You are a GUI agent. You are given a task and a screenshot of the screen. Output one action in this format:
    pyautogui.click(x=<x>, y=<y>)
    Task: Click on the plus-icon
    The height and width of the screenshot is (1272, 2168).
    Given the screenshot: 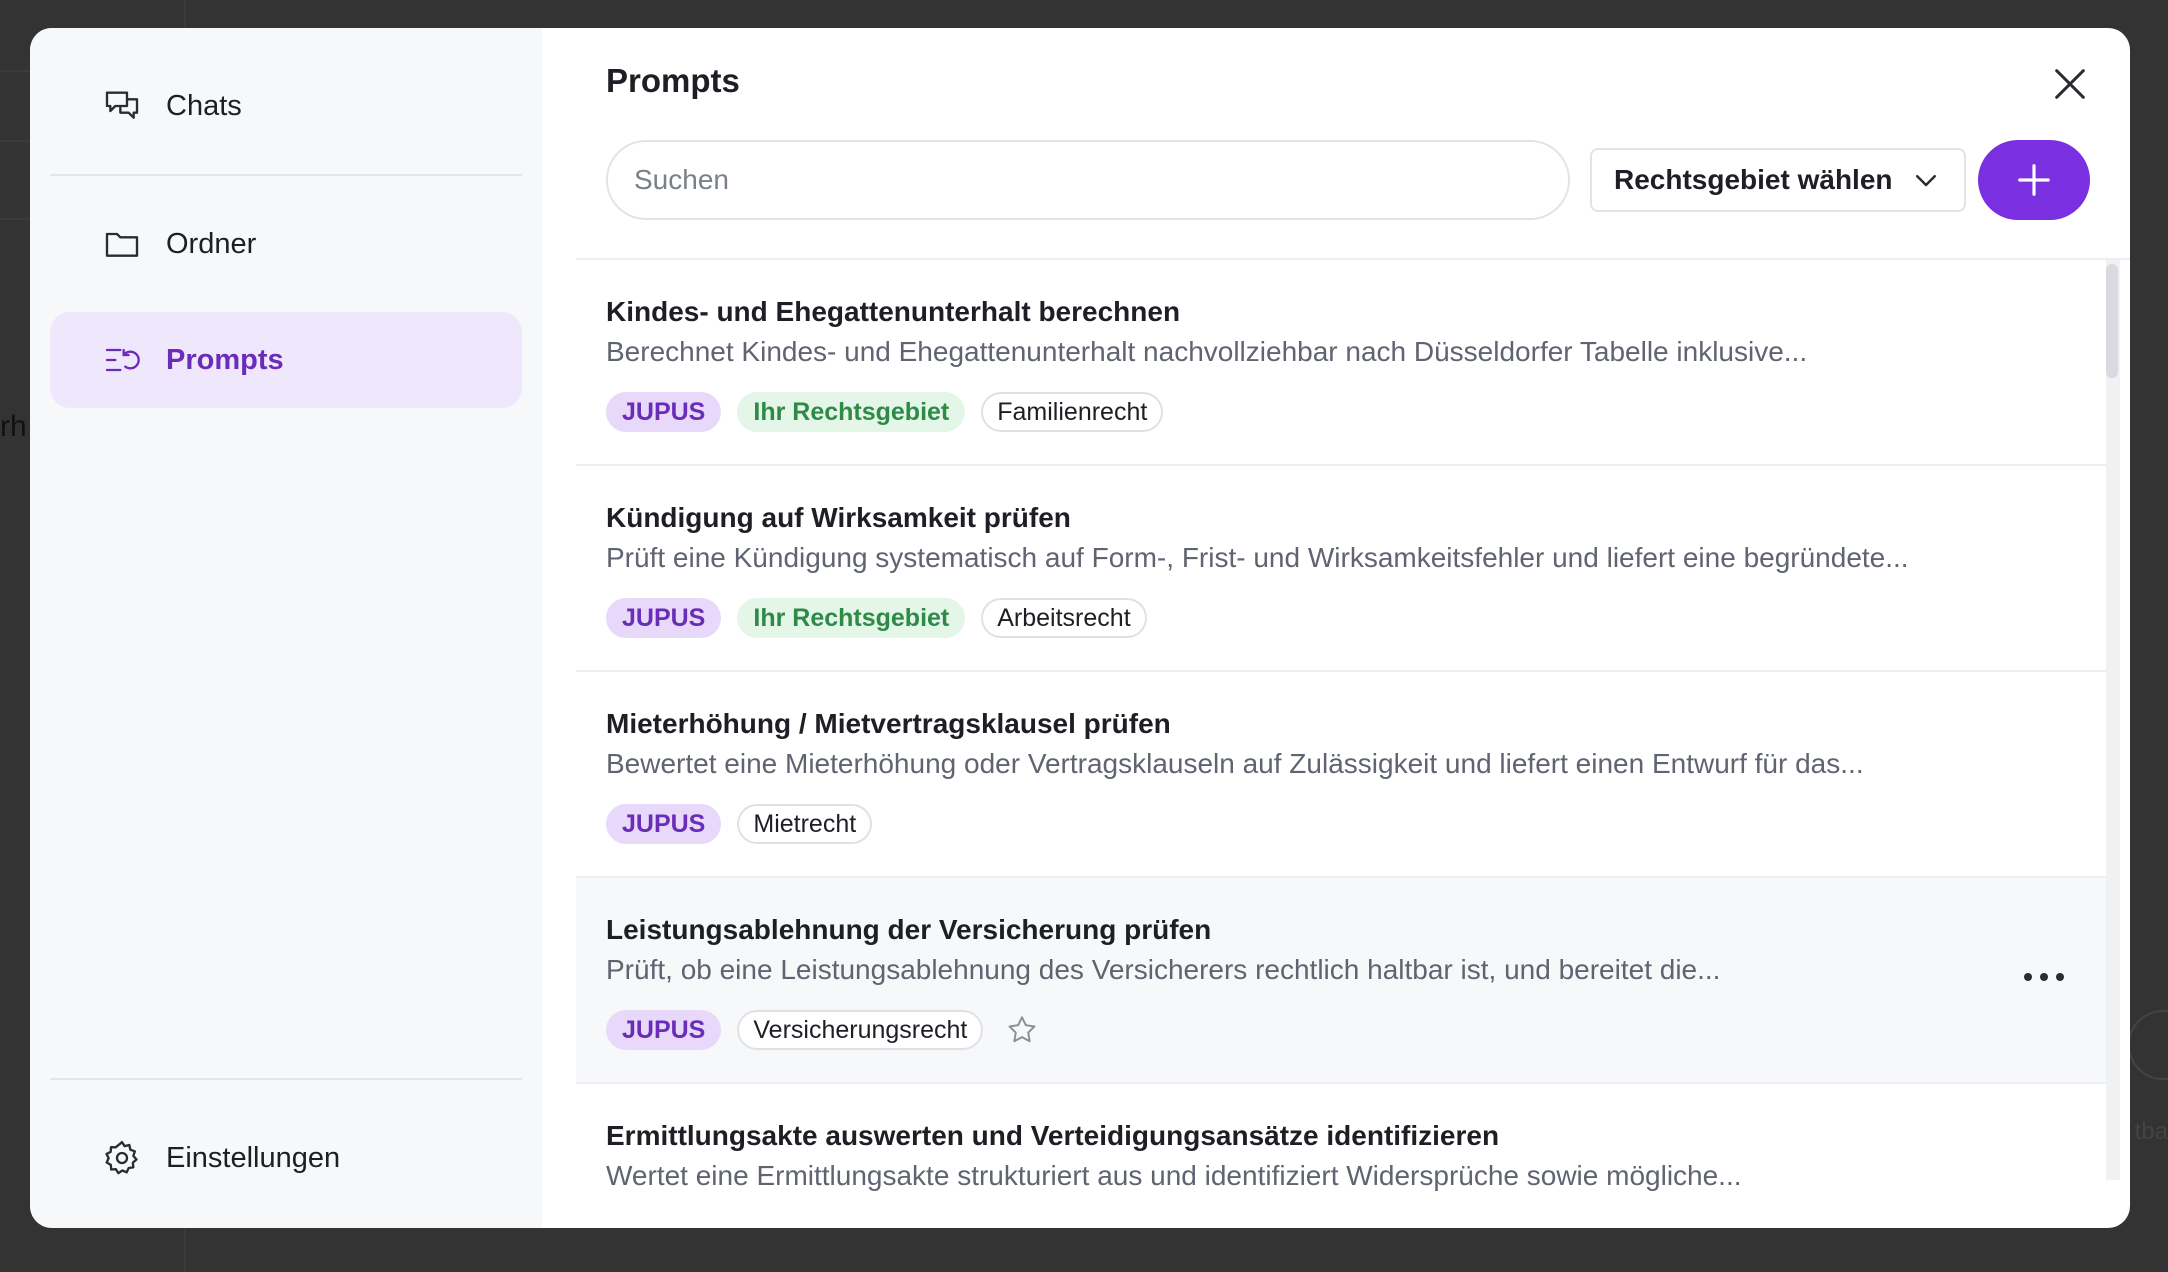 What is the action you would take?
    pyautogui.click(x=2034, y=180)
    